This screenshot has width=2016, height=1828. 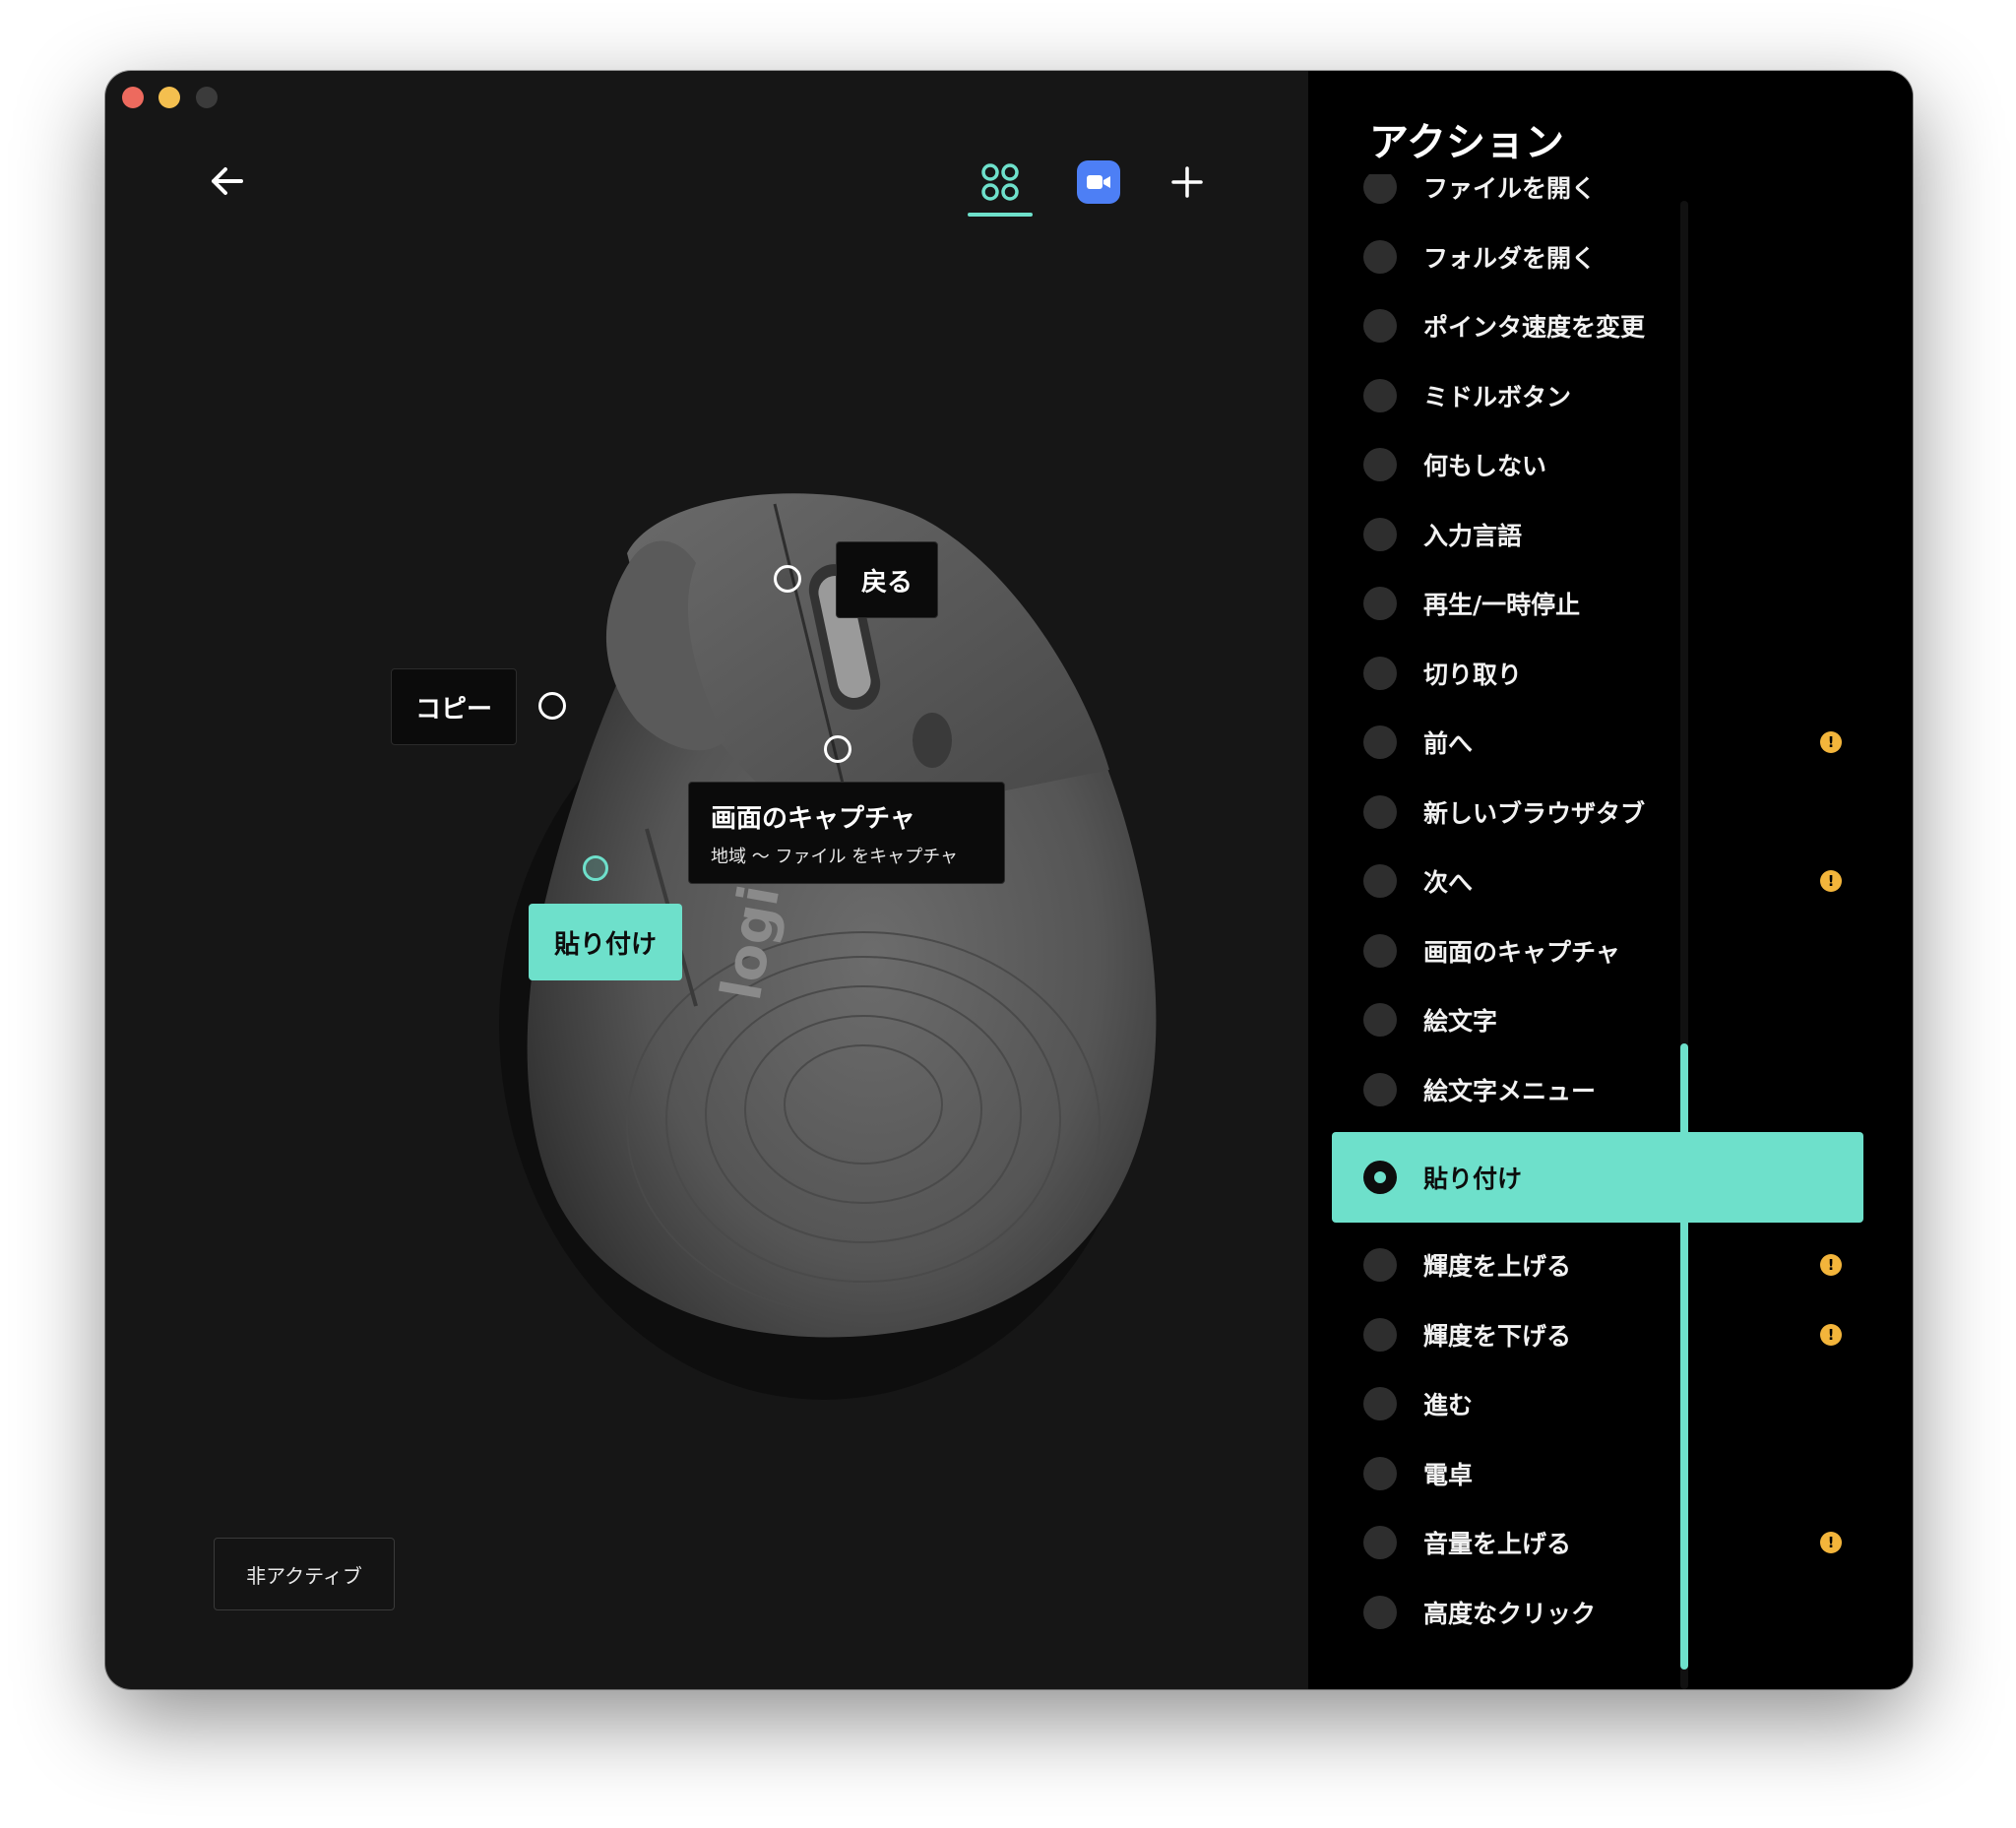 I want to click on four-dots-icon, so click(x=1000, y=182).